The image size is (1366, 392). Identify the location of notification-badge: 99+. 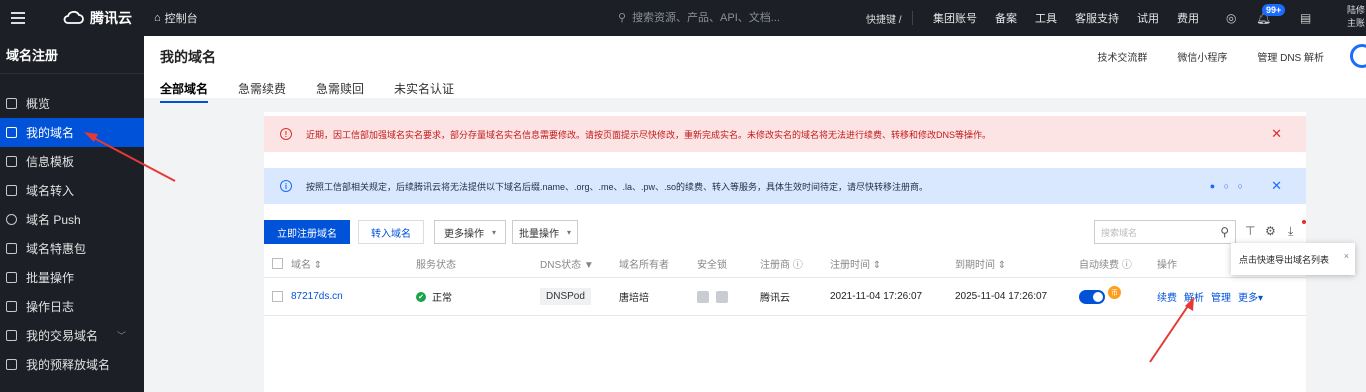
(1274, 10).